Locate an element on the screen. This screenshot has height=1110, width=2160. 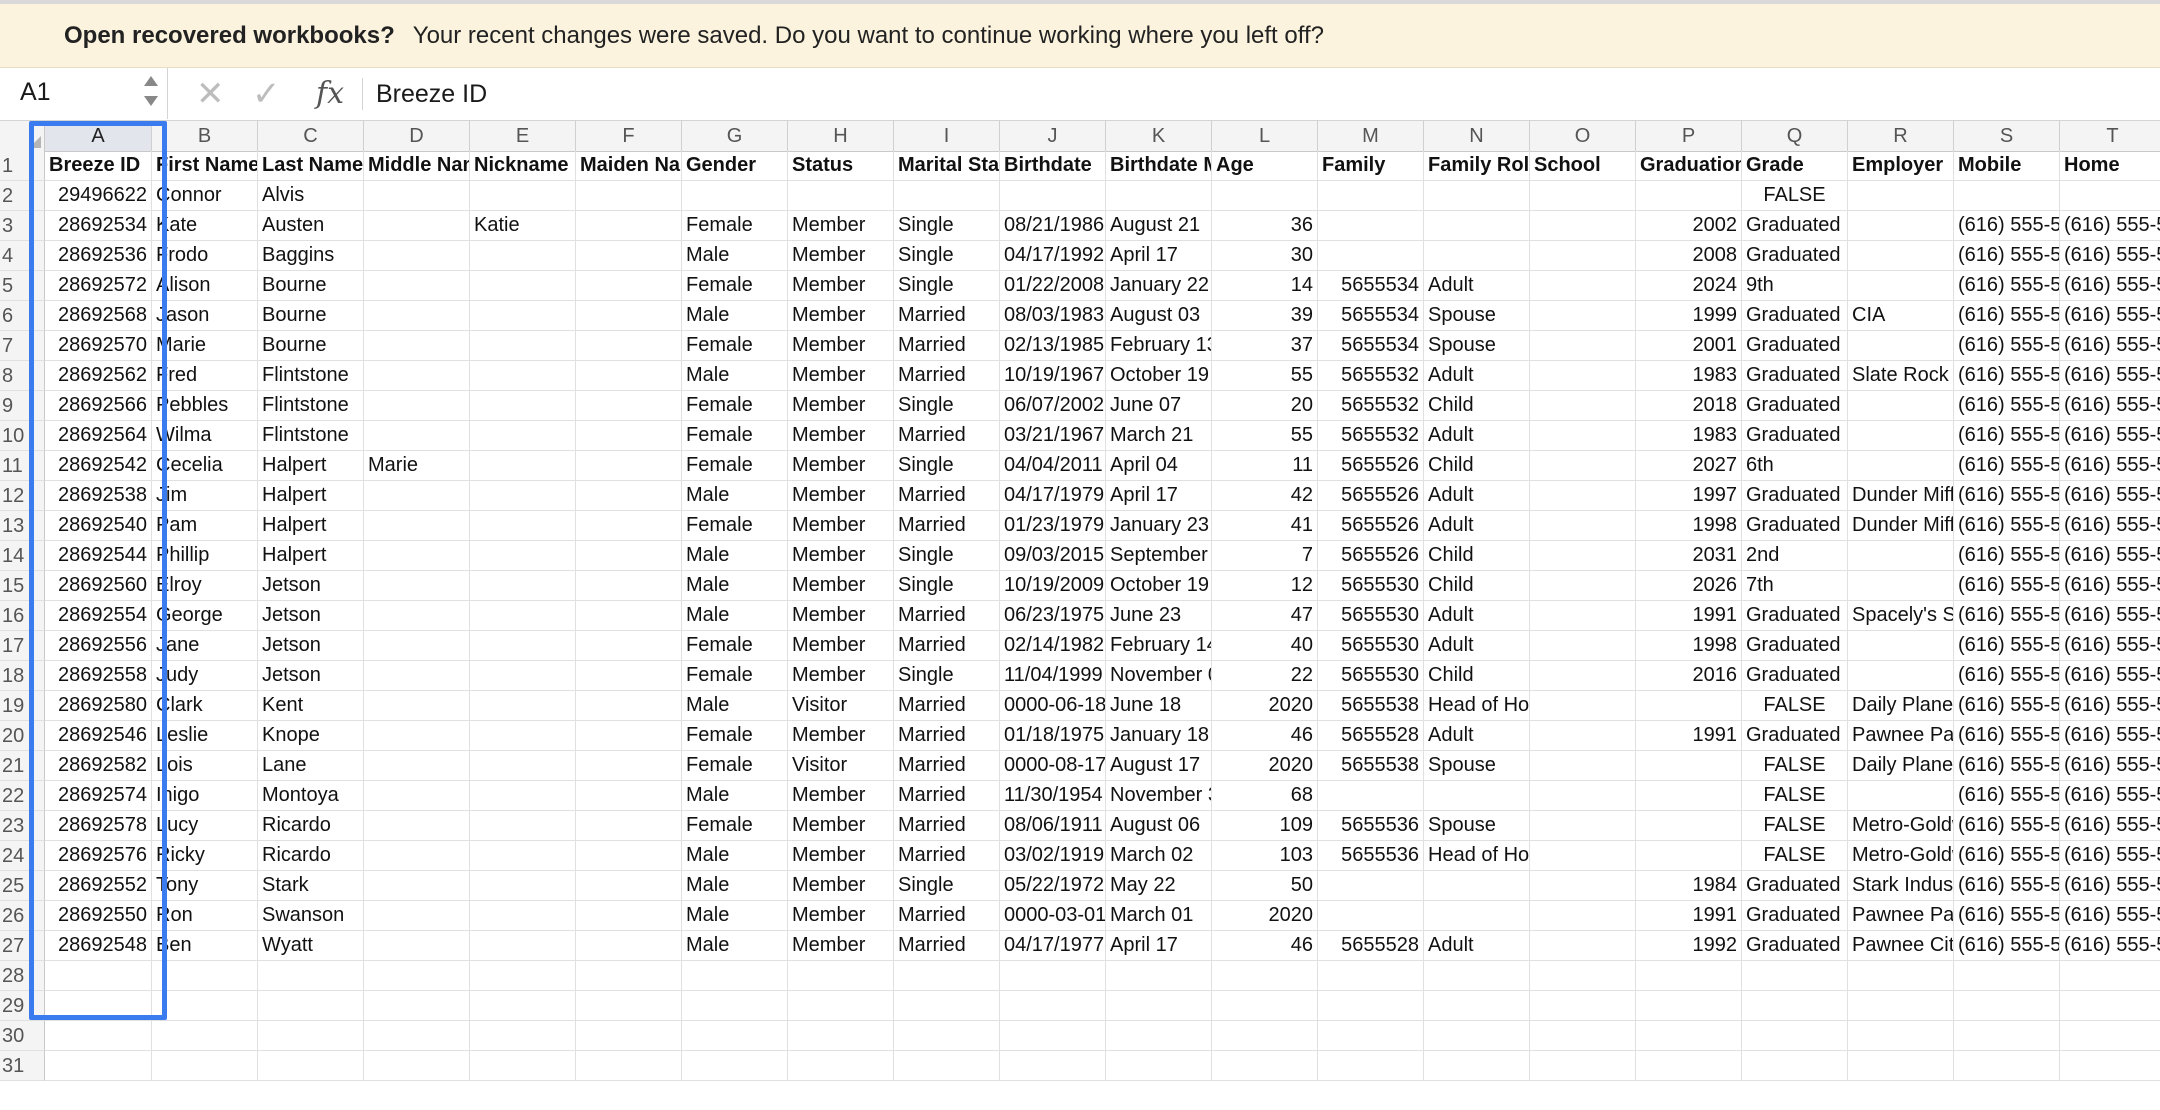
cell-n11: Child is located at coordinates (1477, 466).